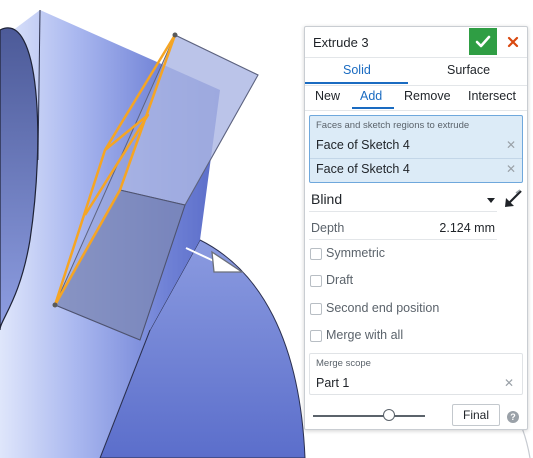 The height and width of the screenshot is (458, 533). Describe the element at coordinates (389, 415) in the screenshot. I see `history-slider-thumb` at that location.